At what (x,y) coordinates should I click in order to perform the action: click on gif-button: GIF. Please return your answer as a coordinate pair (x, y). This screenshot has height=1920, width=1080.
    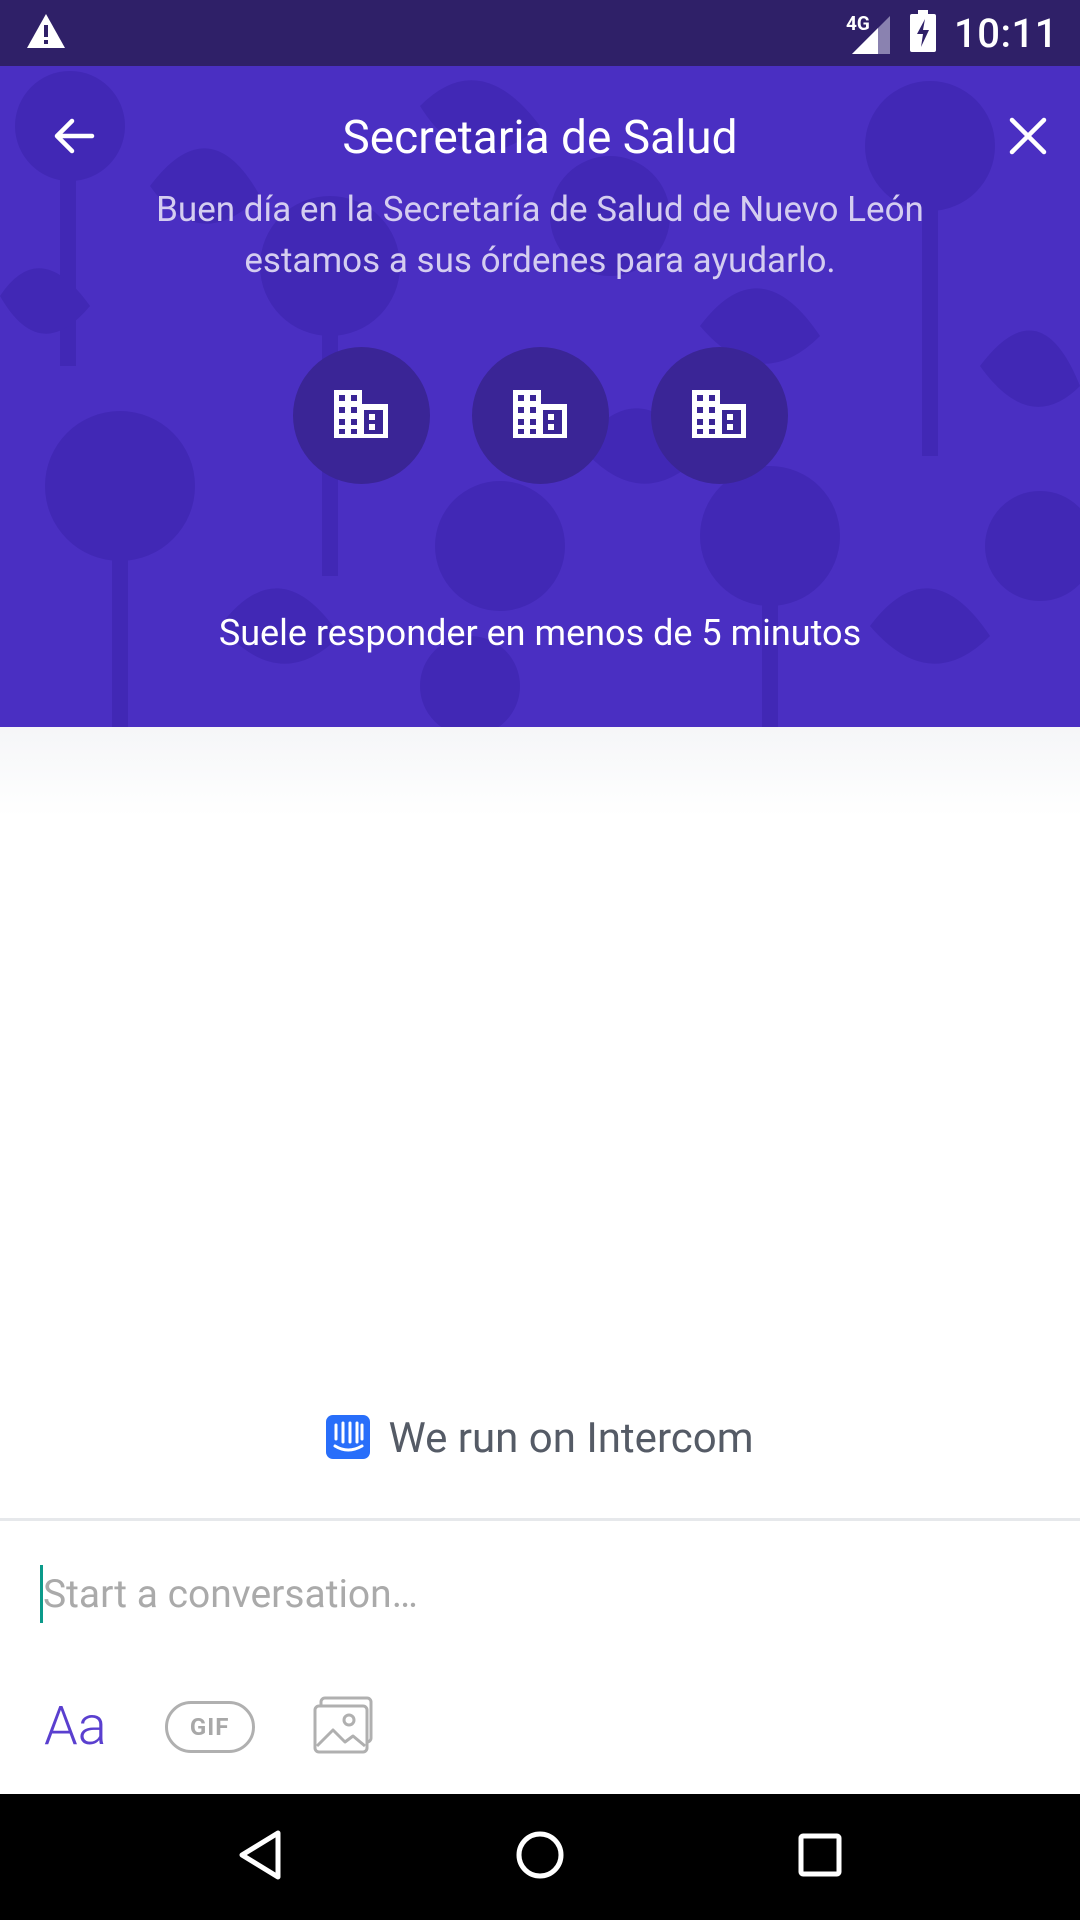
    Looking at the image, I should click on (209, 1726).